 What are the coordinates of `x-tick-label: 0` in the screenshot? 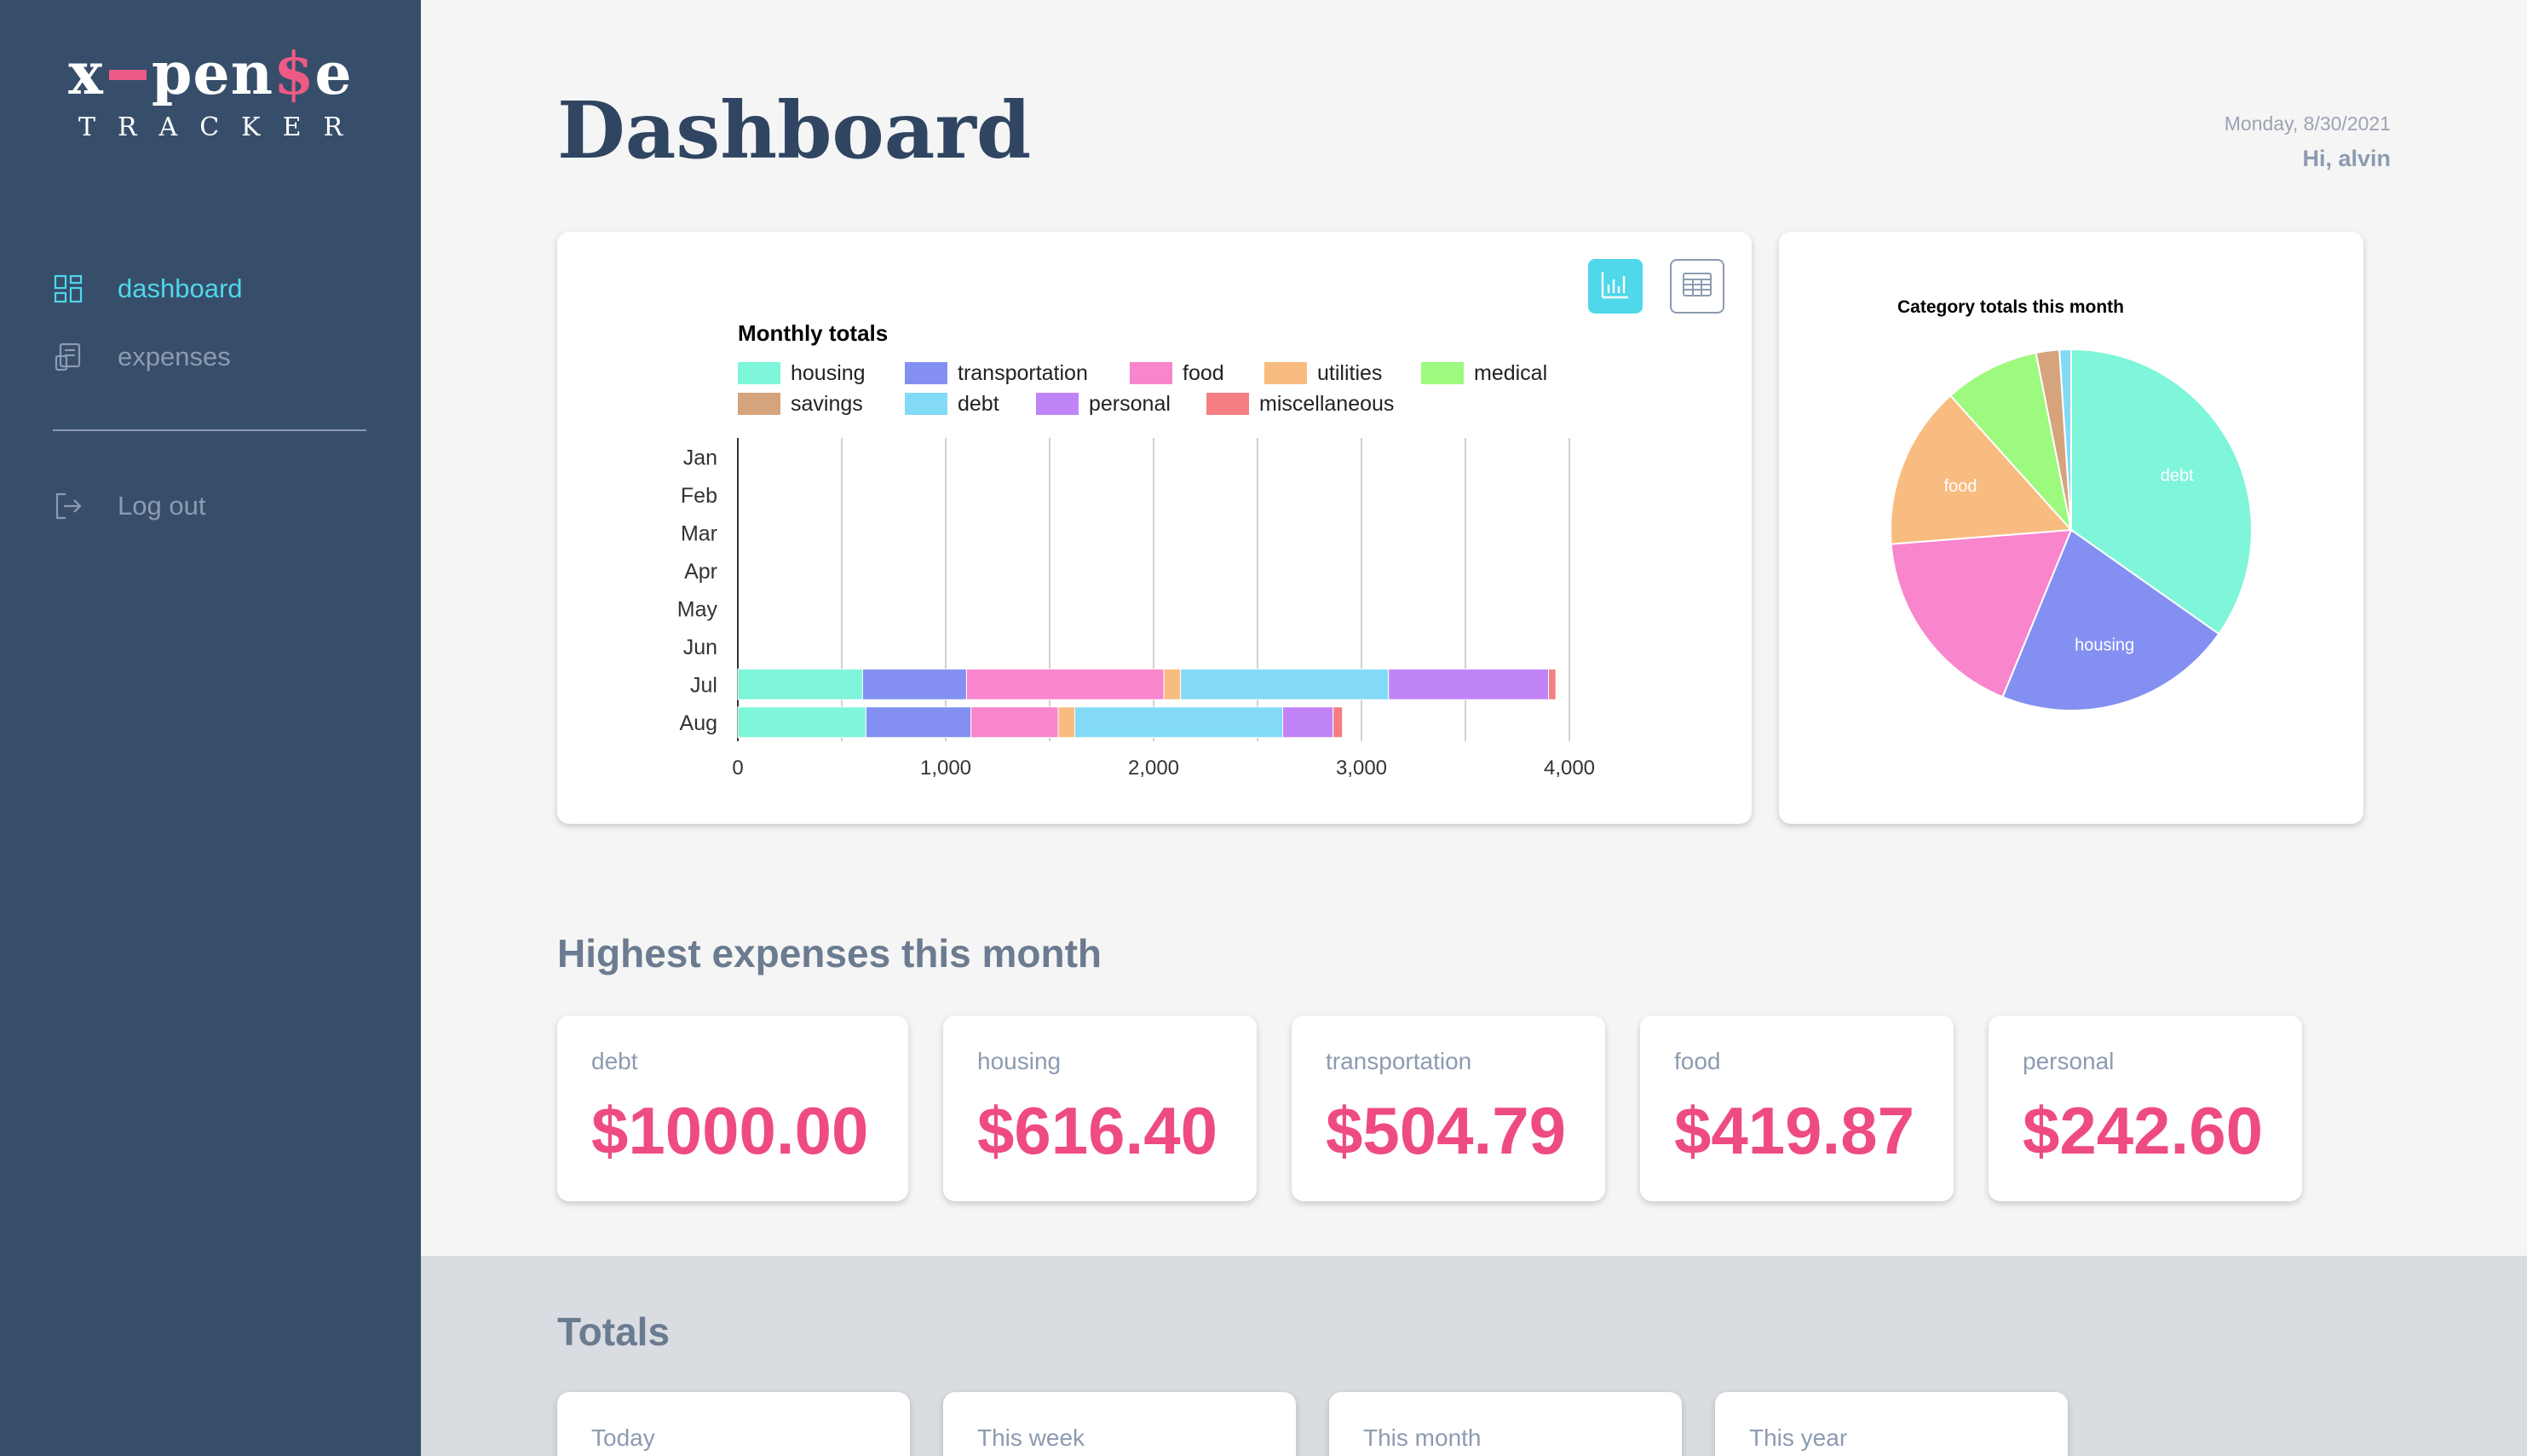 It's located at (737, 768).